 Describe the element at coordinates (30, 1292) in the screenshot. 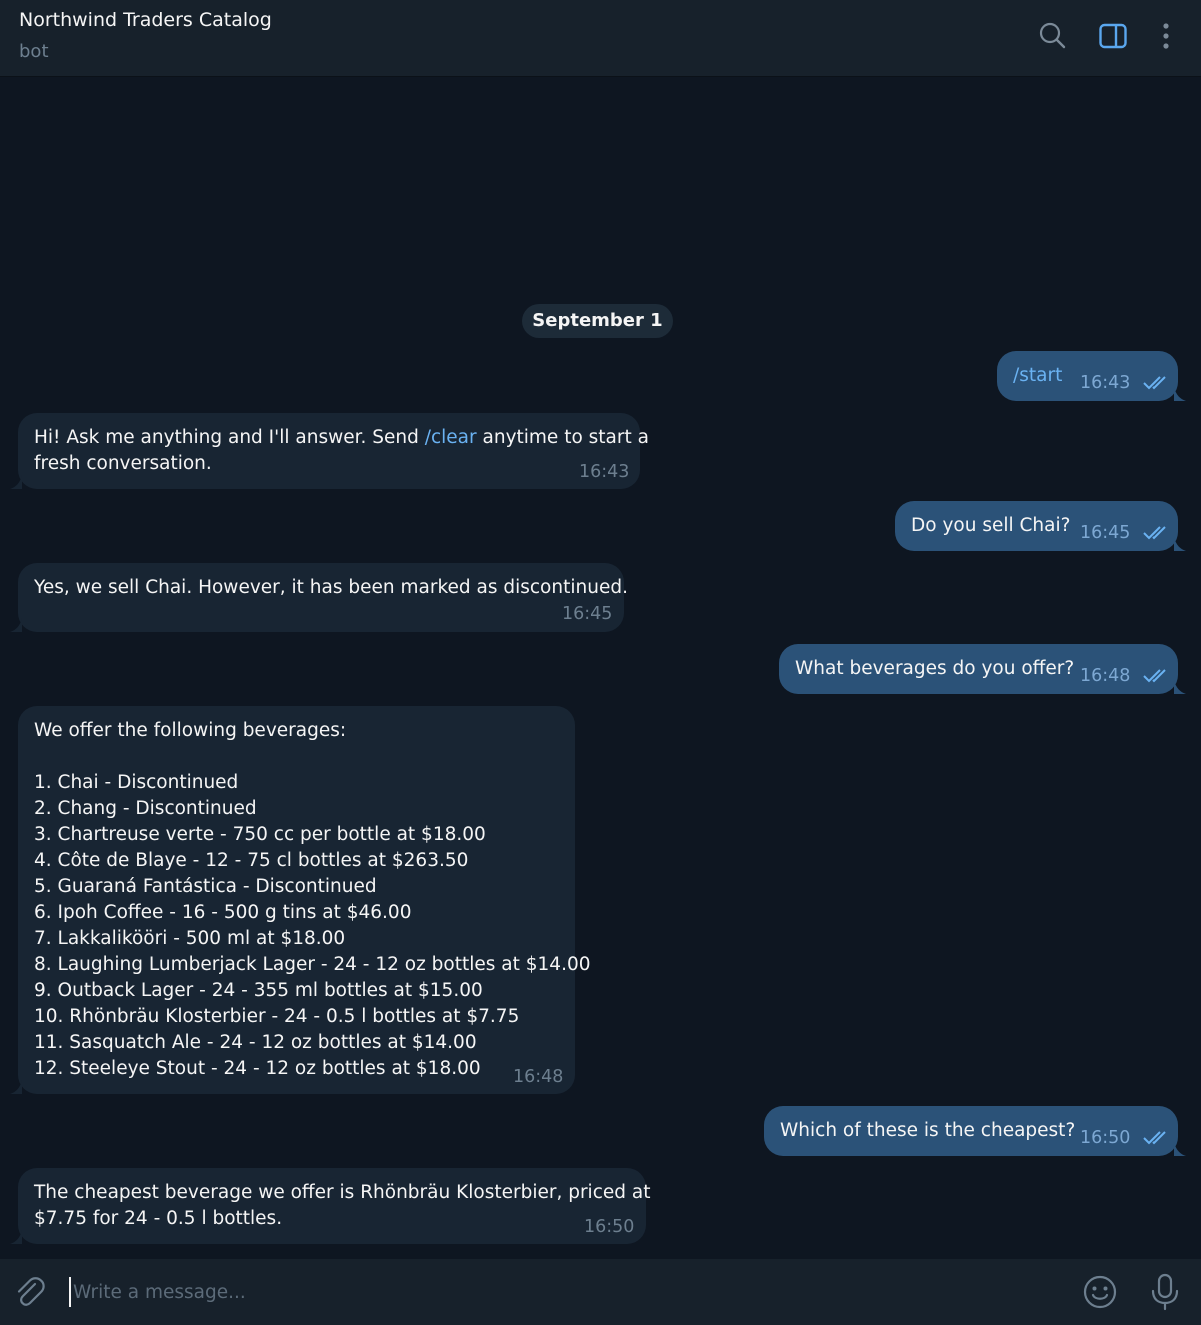

I see `paperclip-icon` at that location.